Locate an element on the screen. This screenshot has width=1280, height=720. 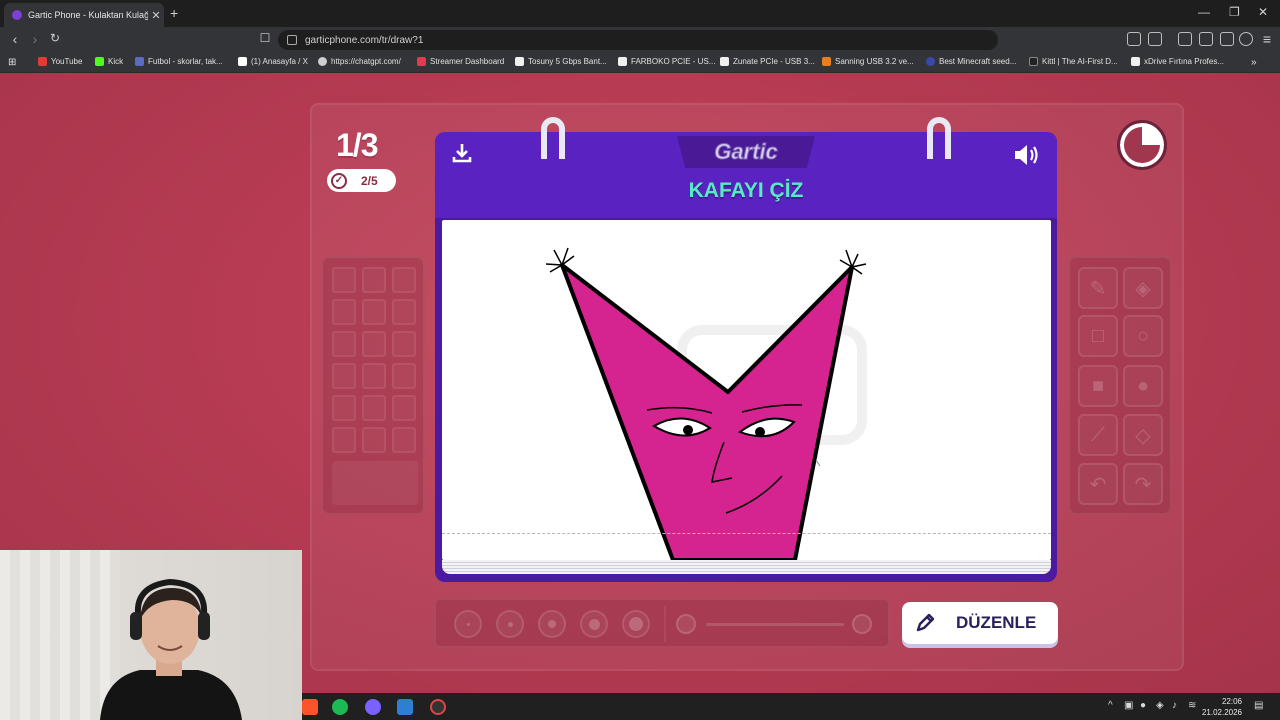
system-clock: 22:06 21.02.2026 is located at coordinates (1222, 707).